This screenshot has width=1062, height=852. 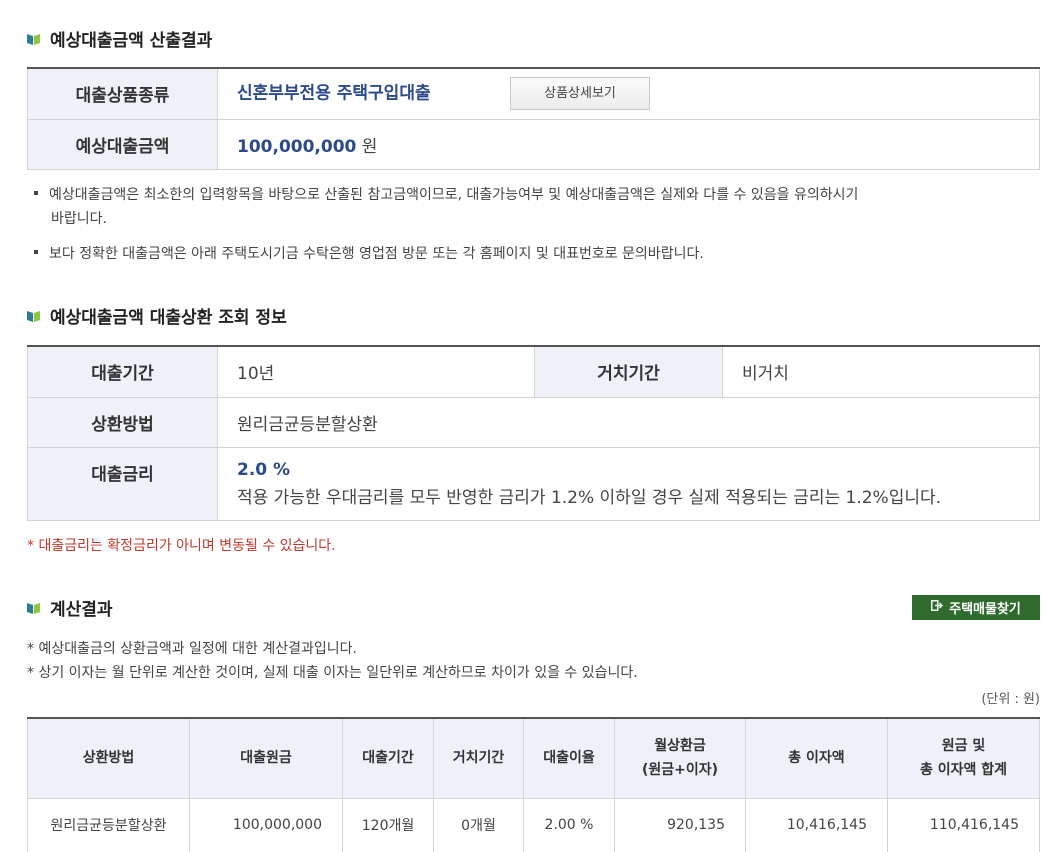 What do you see at coordinates (963, 825) in the screenshot?
I see `cell-total: 110,416,145` at bounding box center [963, 825].